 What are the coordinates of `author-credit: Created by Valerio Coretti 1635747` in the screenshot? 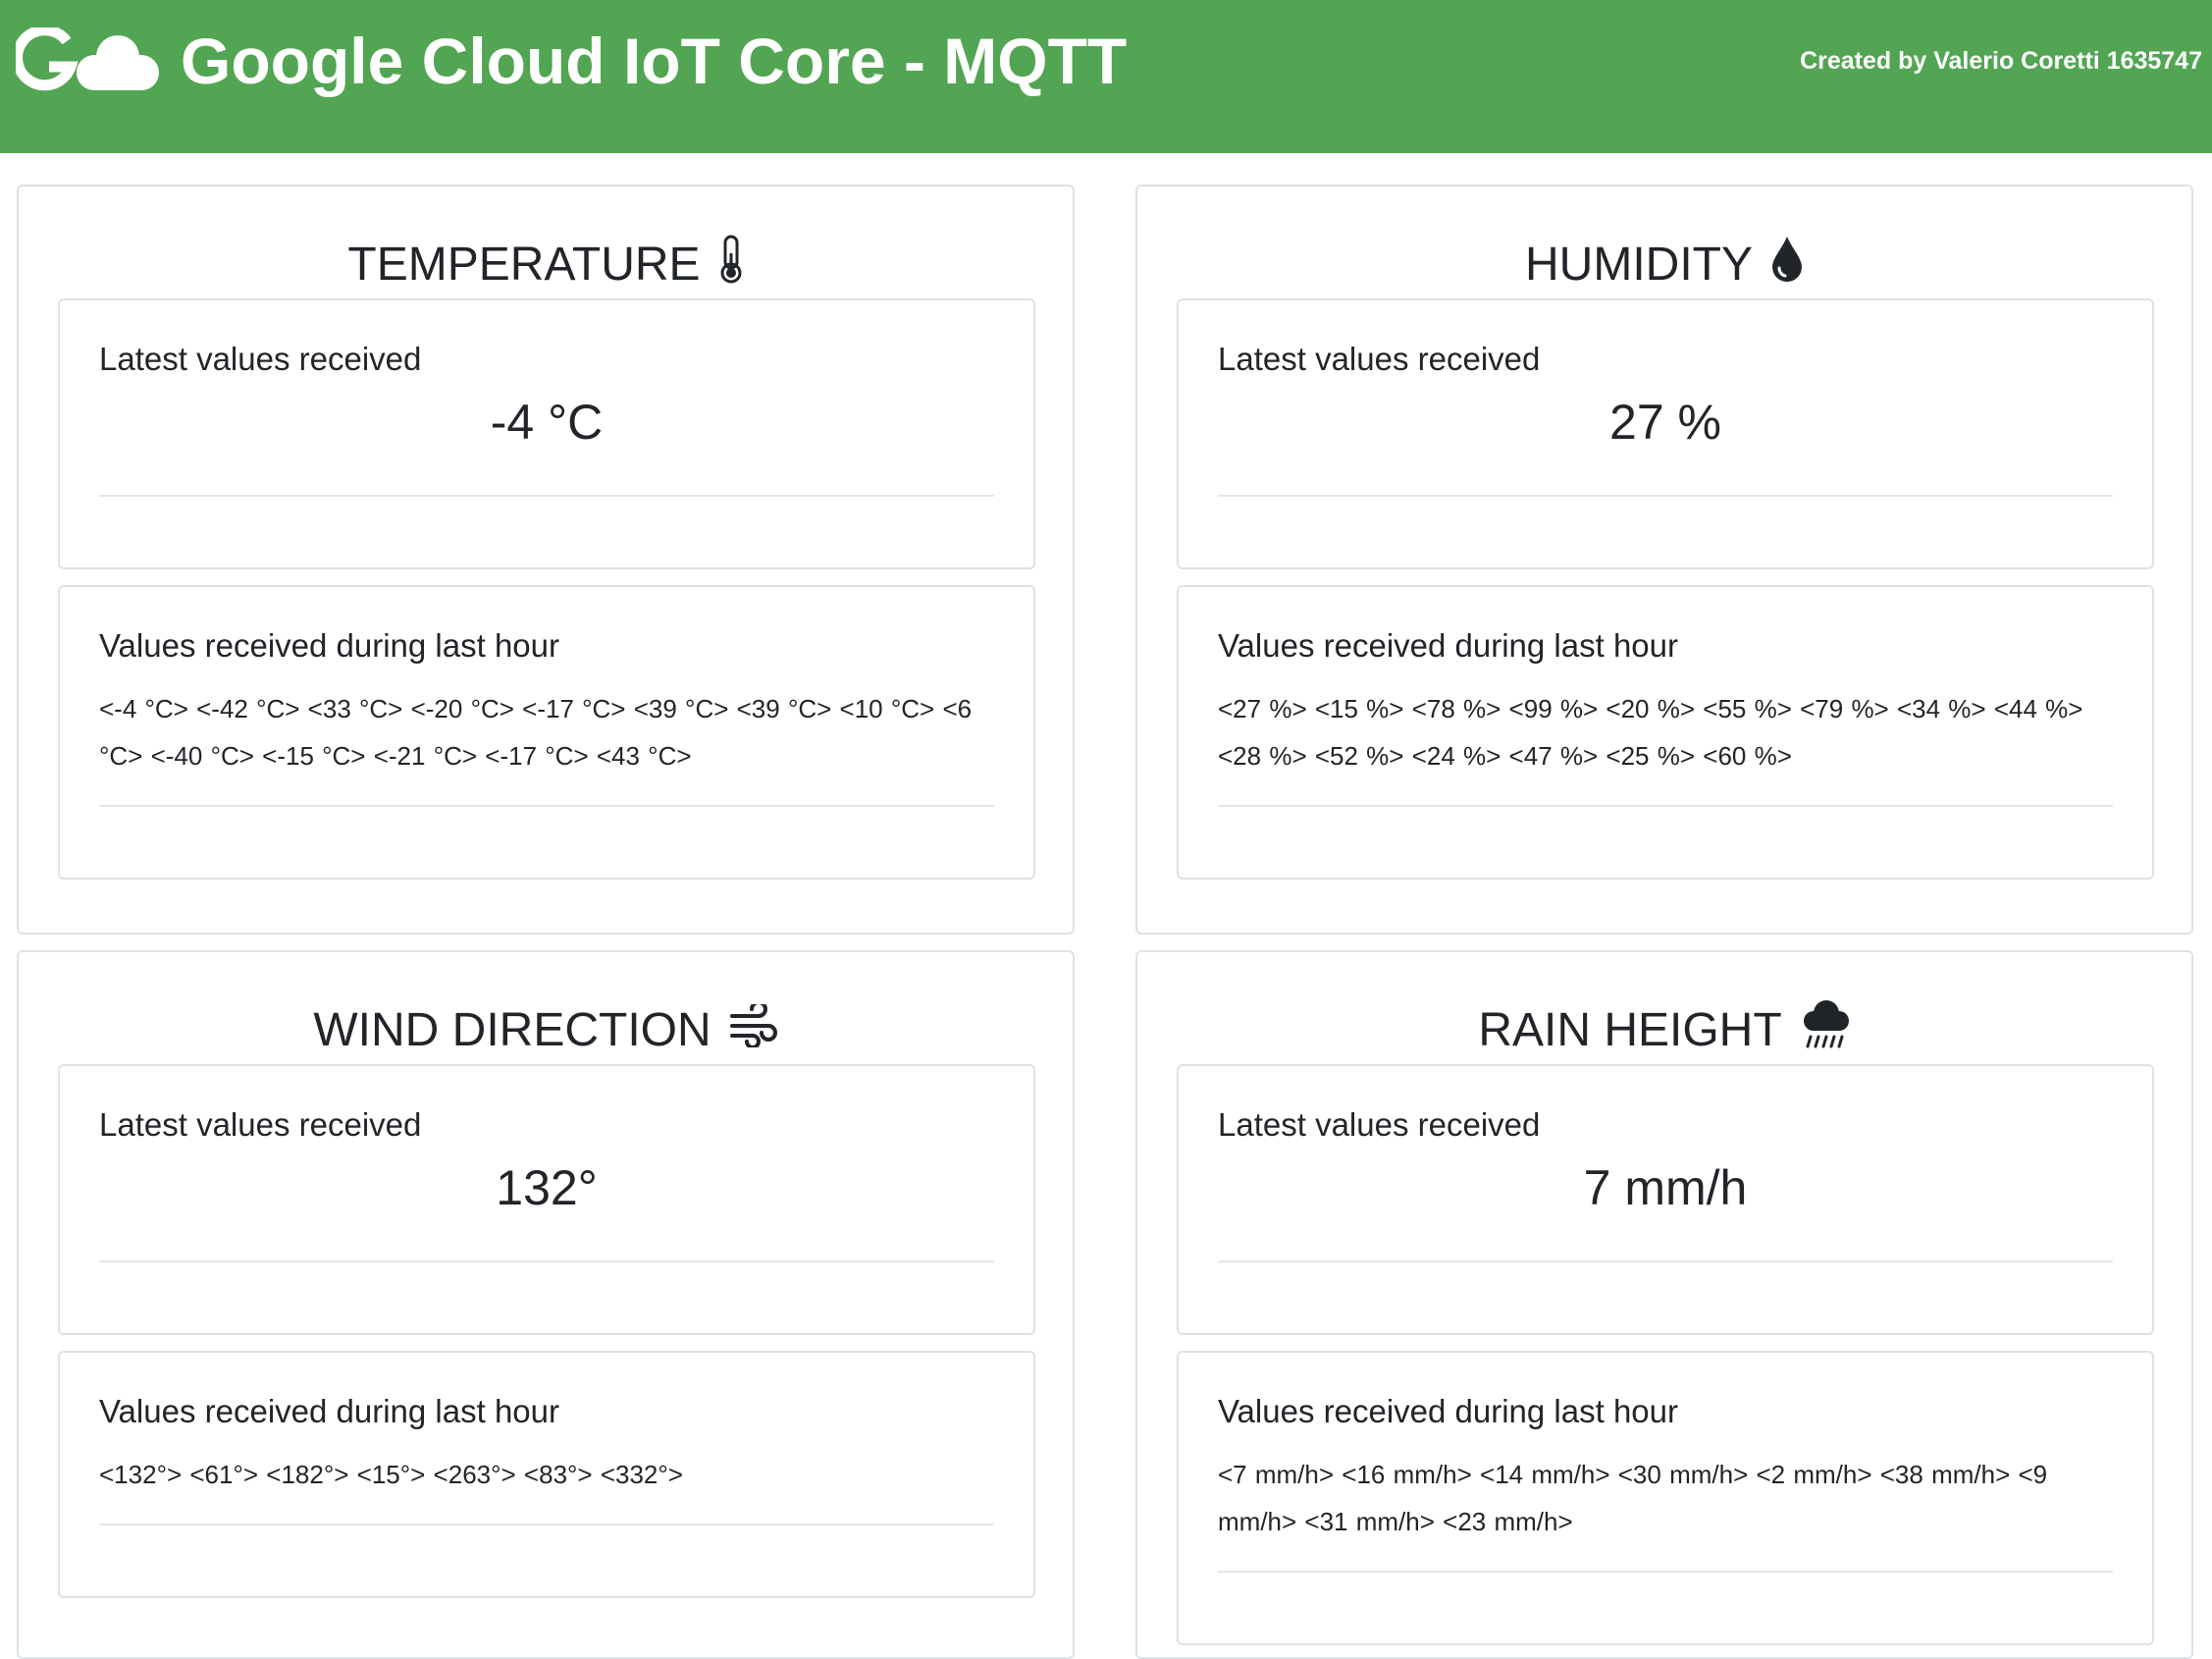 It's located at (2001, 61).